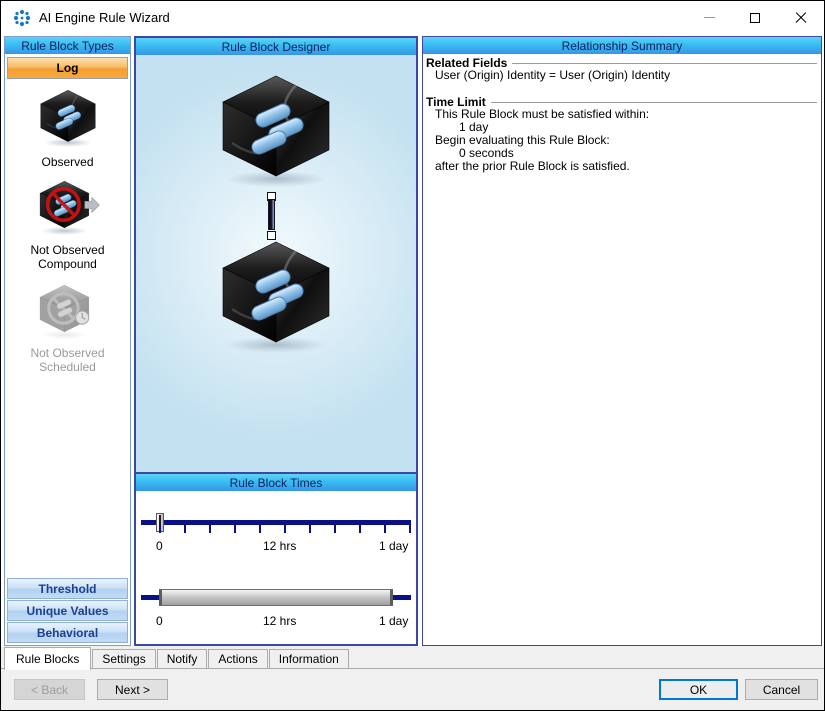 Image resolution: width=825 pixels, height=711 pixels. I want to click on maximize-icon, so click(755, 17).